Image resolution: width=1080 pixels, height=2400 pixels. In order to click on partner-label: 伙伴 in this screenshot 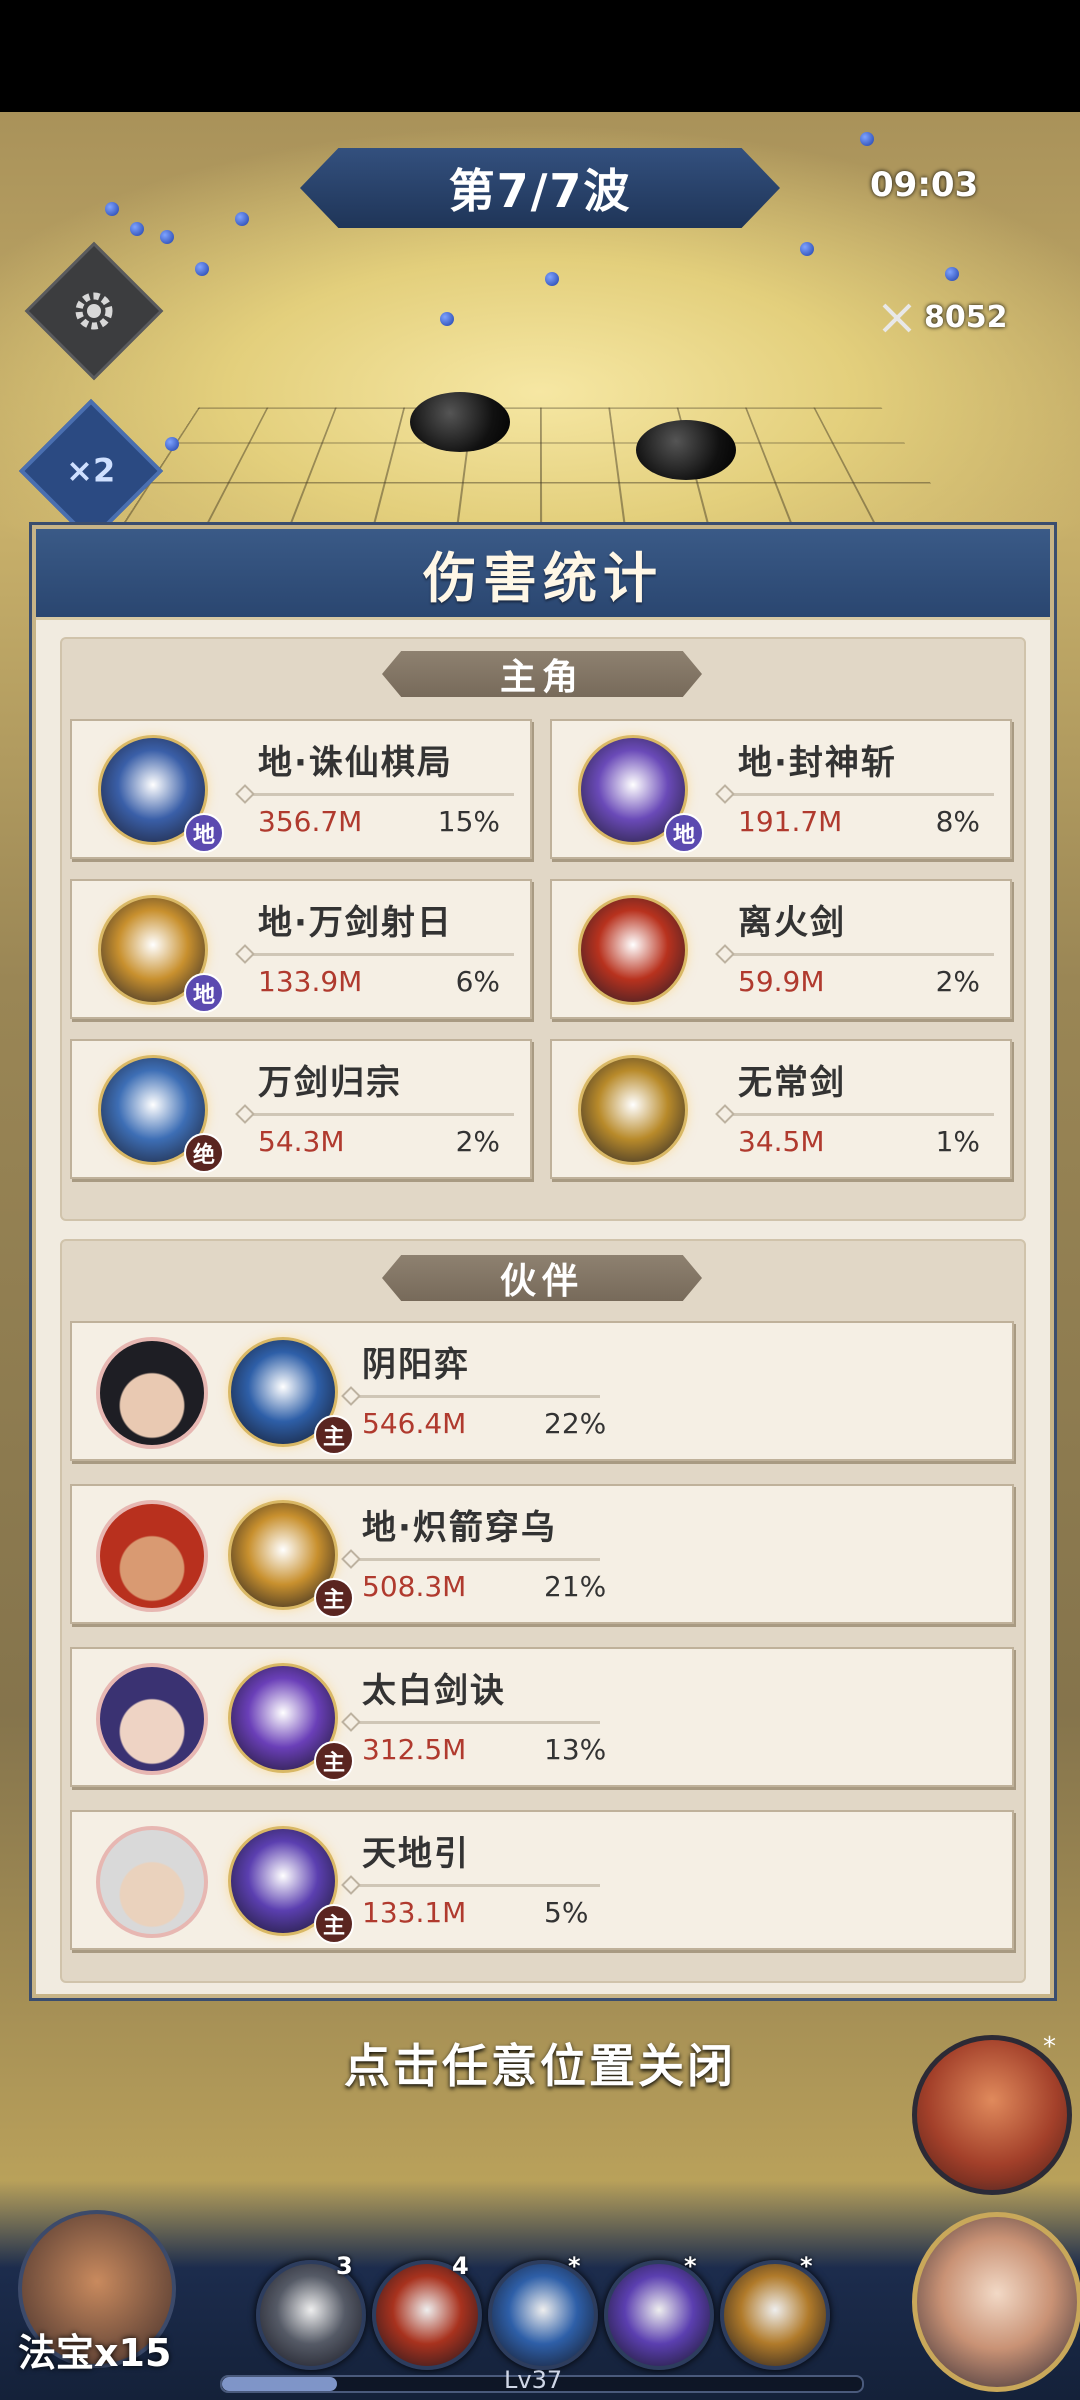, I will do `click(541, 1281)`.